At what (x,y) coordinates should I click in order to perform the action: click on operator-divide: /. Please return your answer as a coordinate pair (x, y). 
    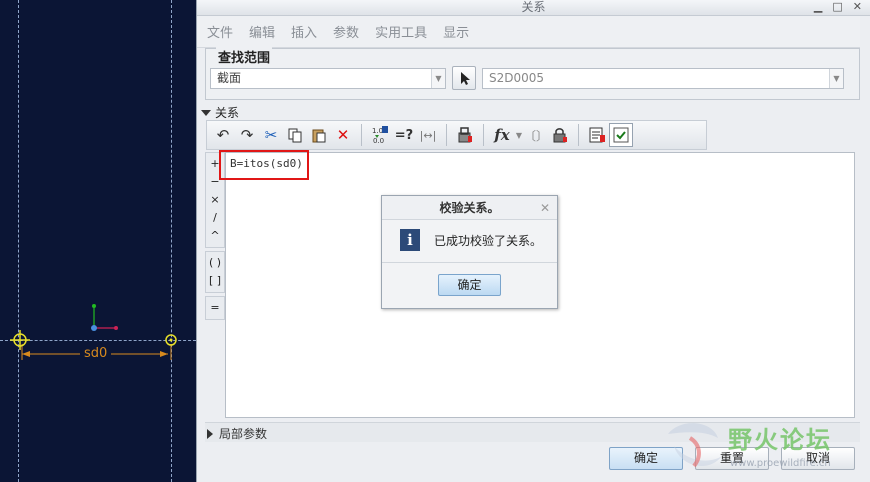
    Looking at the image, I should click on (215, 218).